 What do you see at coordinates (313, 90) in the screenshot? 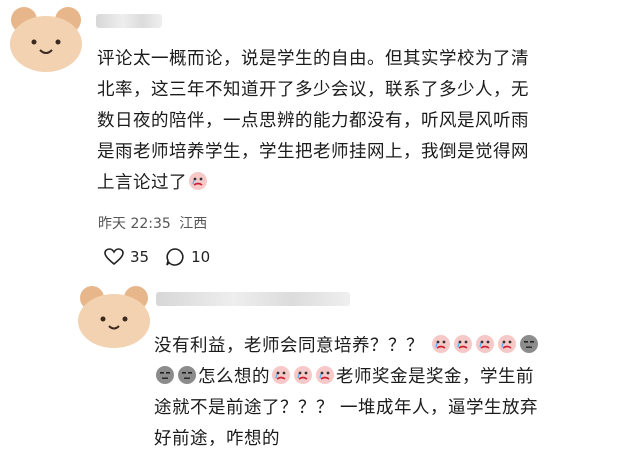
I see `comment-1-line: 北率，这三年不知道开了多少会议，联系了多少人，无` at bounding box center [313, 90].